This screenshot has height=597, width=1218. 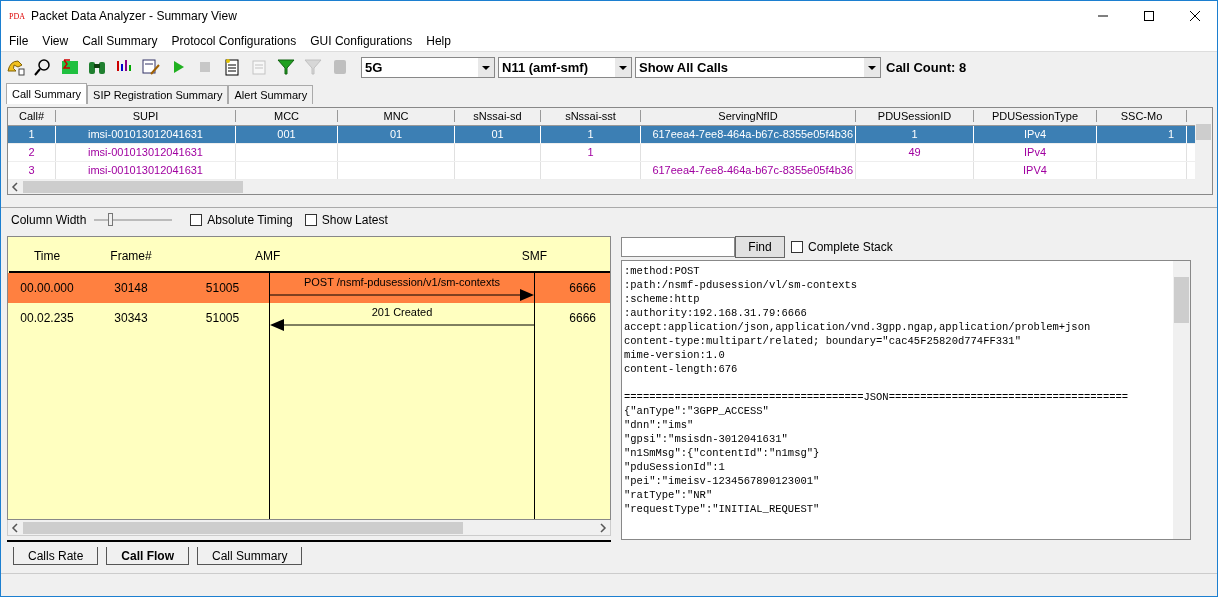 I want to click on column-width-slider, so click(x=133, y=220).